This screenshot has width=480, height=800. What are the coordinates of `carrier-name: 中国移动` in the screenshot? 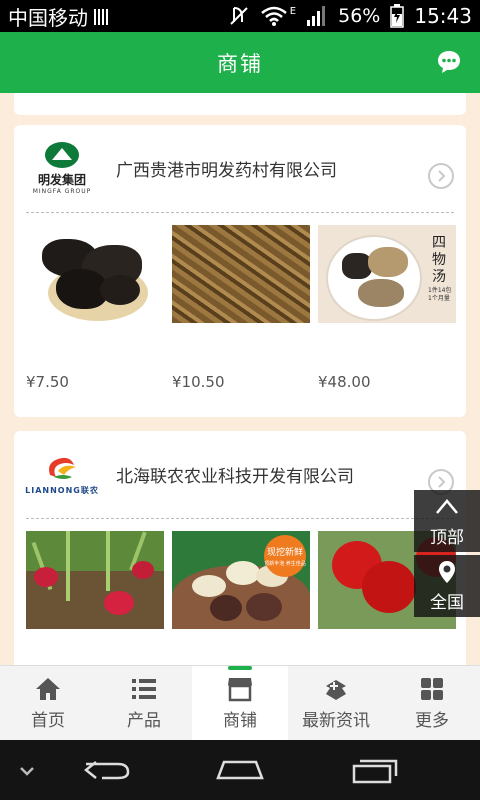 It's located at (48, 17).